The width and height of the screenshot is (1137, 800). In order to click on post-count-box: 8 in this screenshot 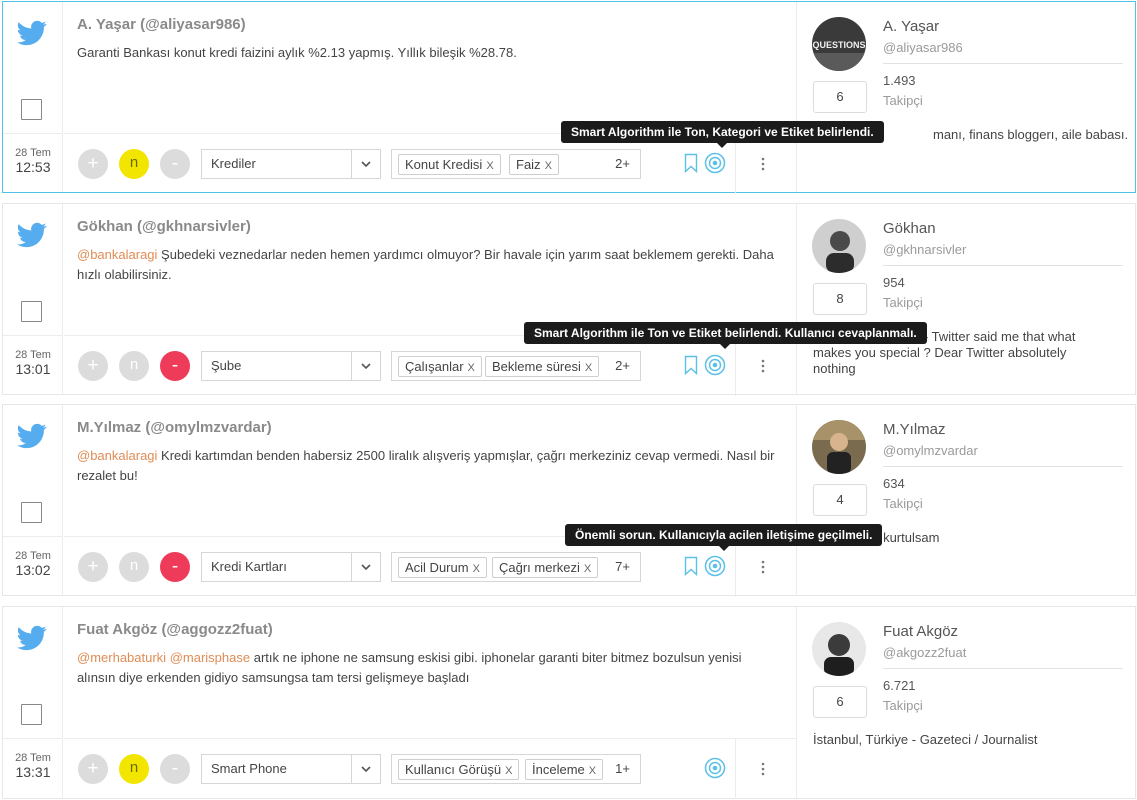, I will do `click(840, 299)`.